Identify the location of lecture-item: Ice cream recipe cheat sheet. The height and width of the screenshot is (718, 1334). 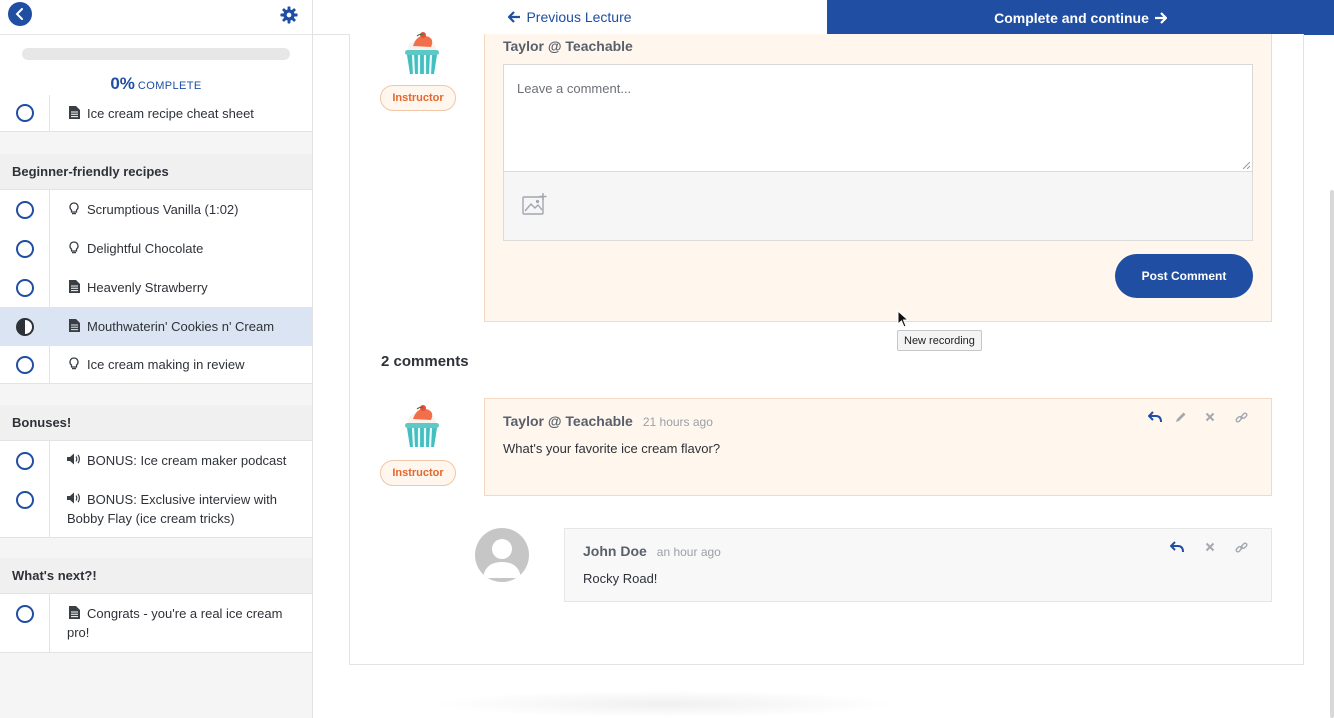
(156, 113).